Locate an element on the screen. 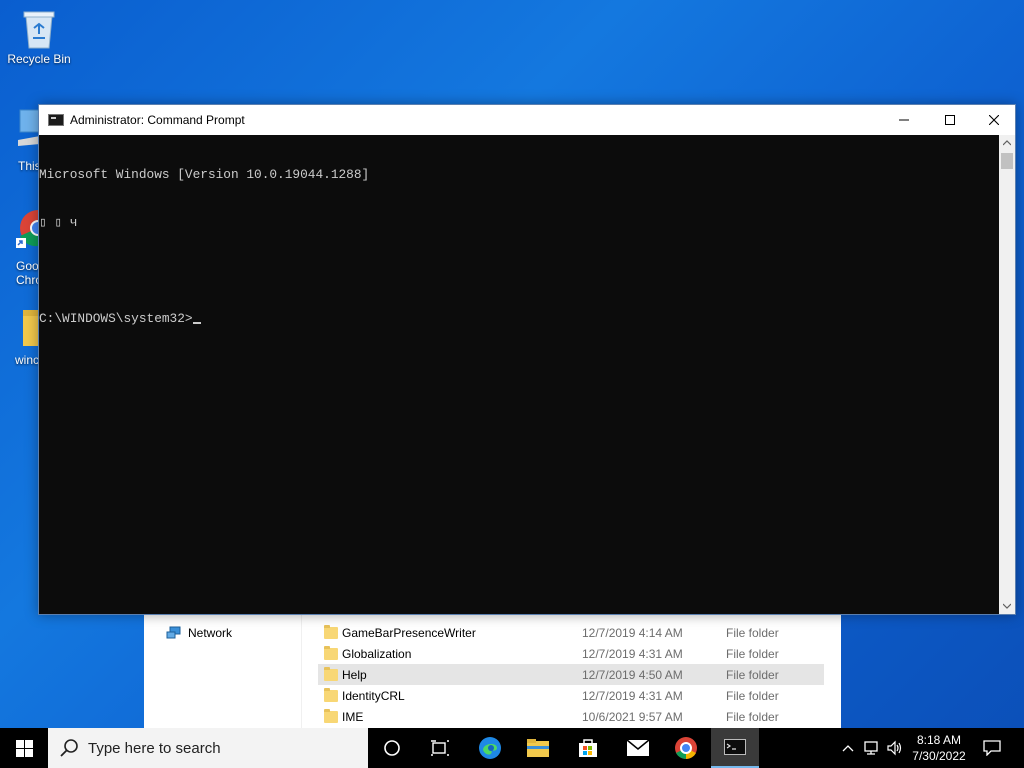 The image size is (1024, 768). folder-label: winc is located at coordinates (27, 360).